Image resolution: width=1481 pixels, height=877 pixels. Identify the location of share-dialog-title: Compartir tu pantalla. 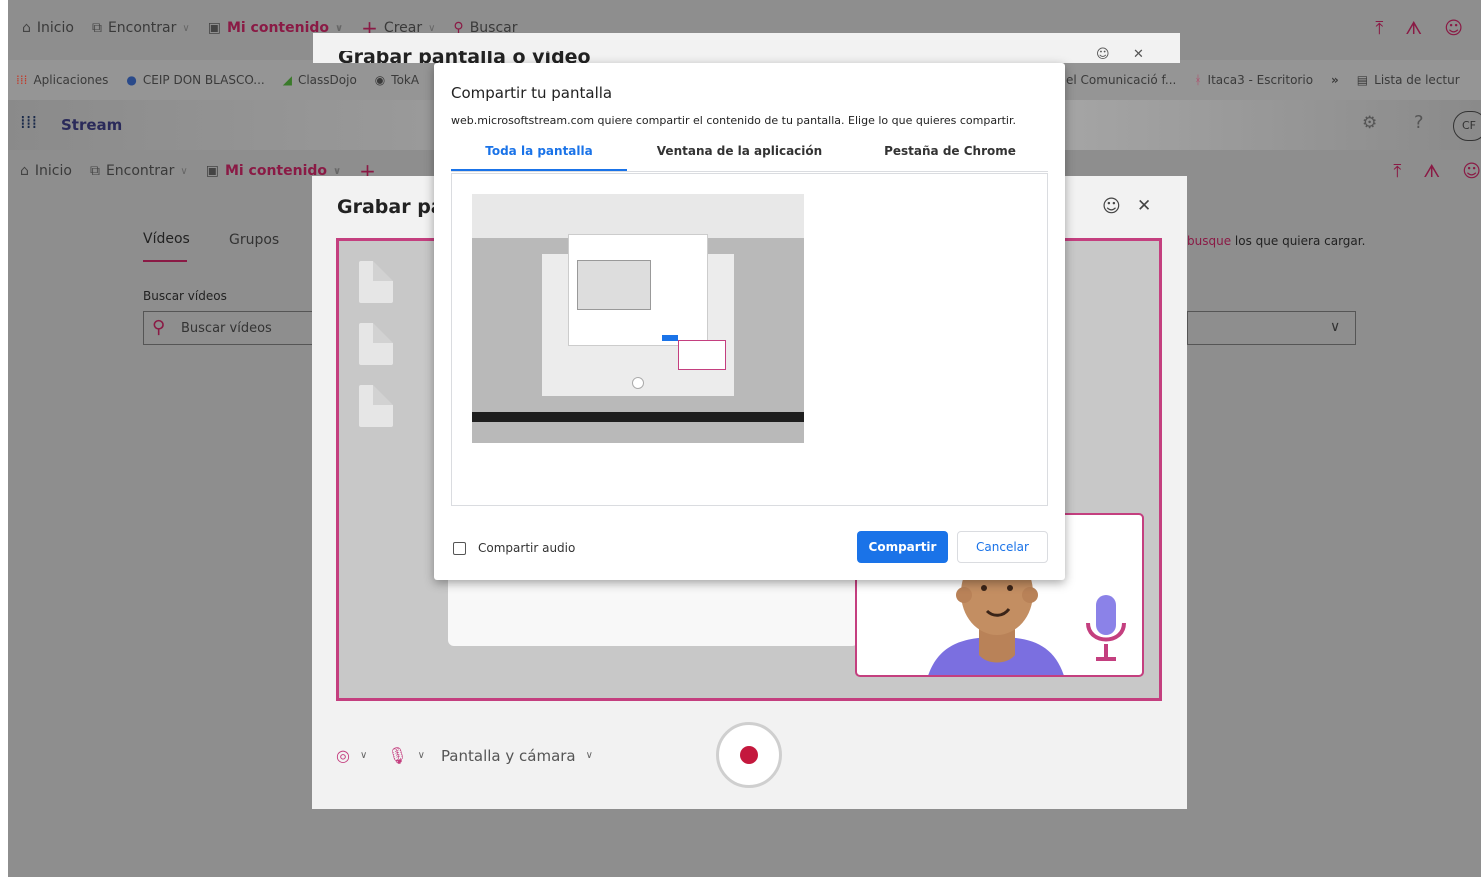
(532, 93).